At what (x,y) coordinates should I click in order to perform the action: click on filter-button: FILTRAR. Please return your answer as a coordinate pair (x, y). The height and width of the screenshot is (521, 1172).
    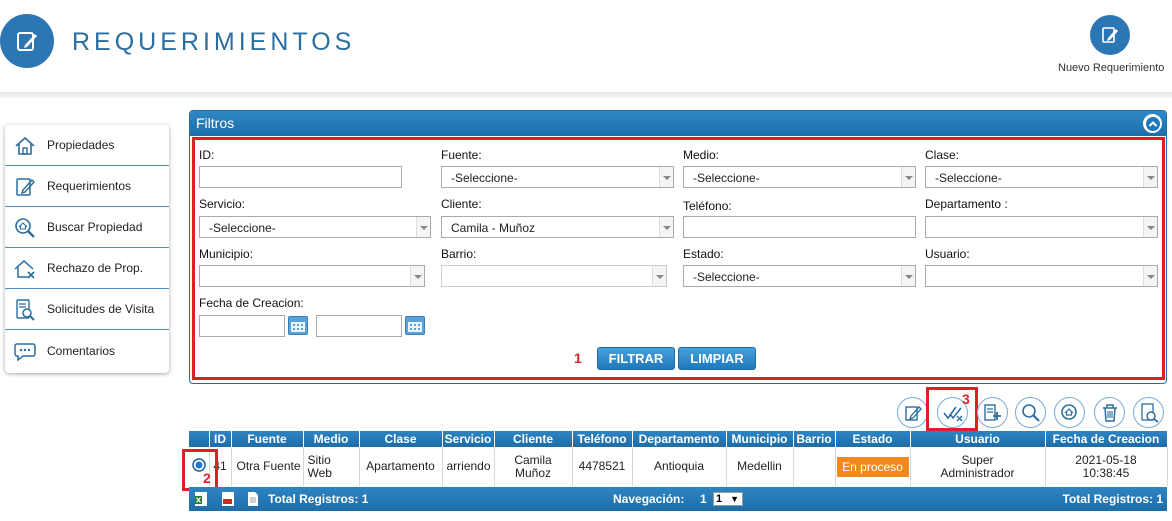
    Looking at the image, I should click on (636, 358).